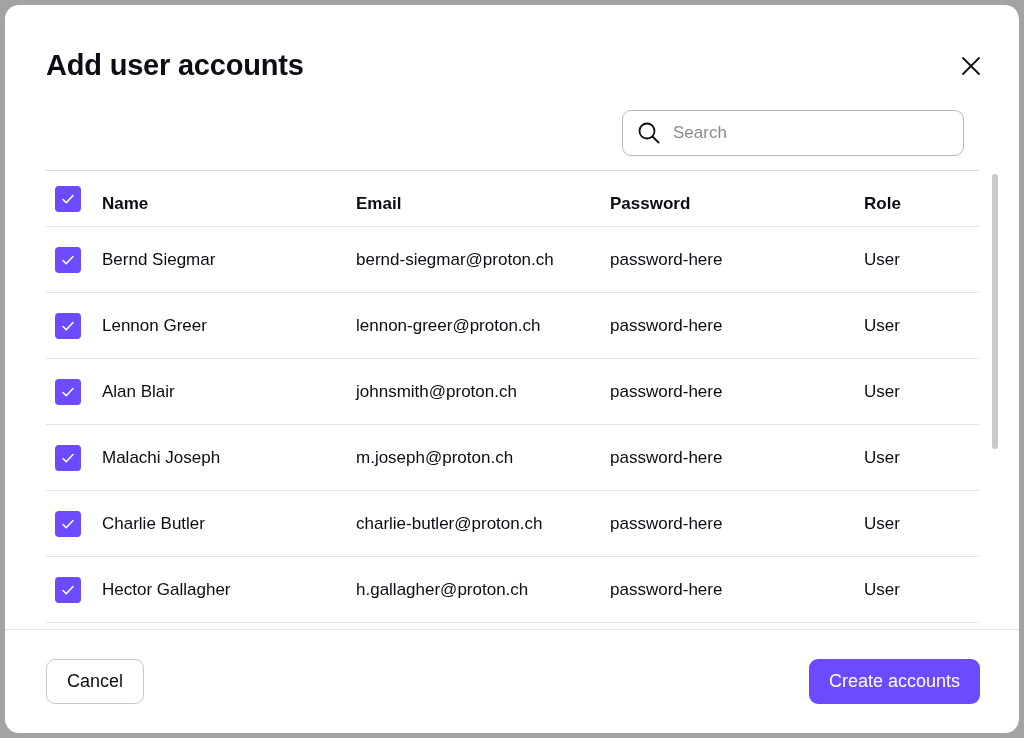 The image size is (1024, 738). I want to click on scrollbar-thumb, so click(995, 311).